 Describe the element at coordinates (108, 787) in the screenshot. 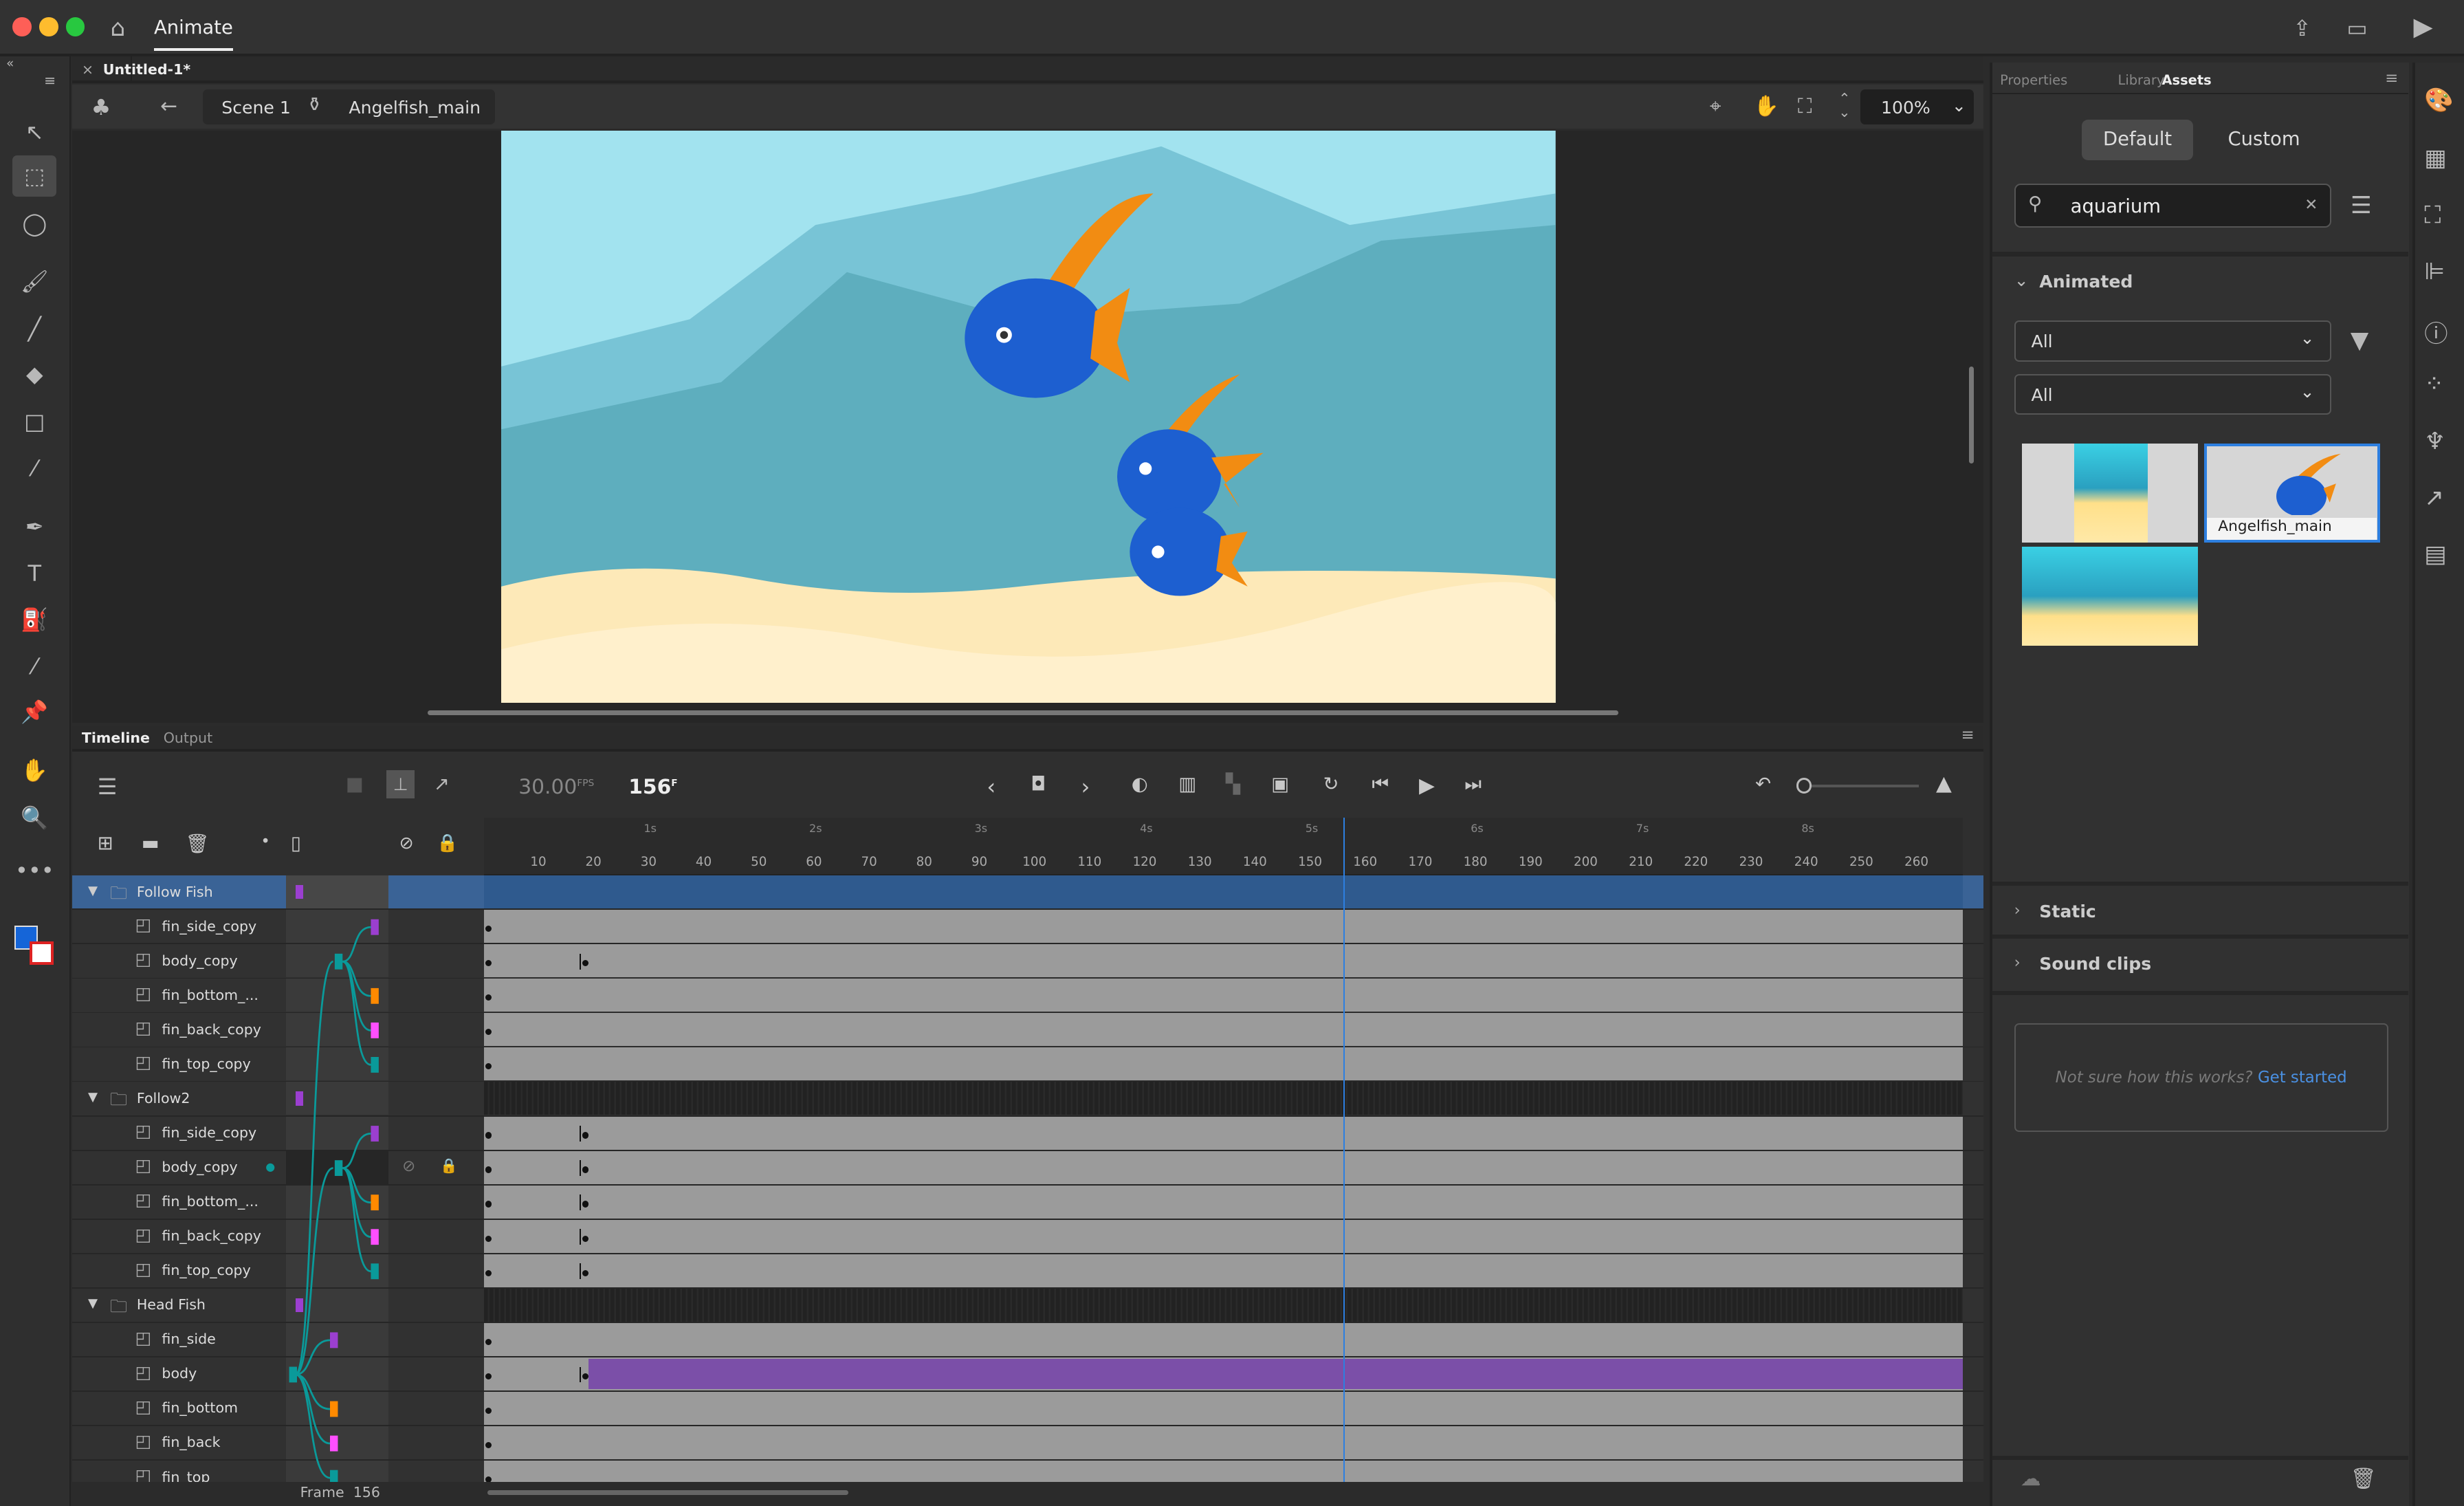

I see `layers-icon: ☰` at that location.